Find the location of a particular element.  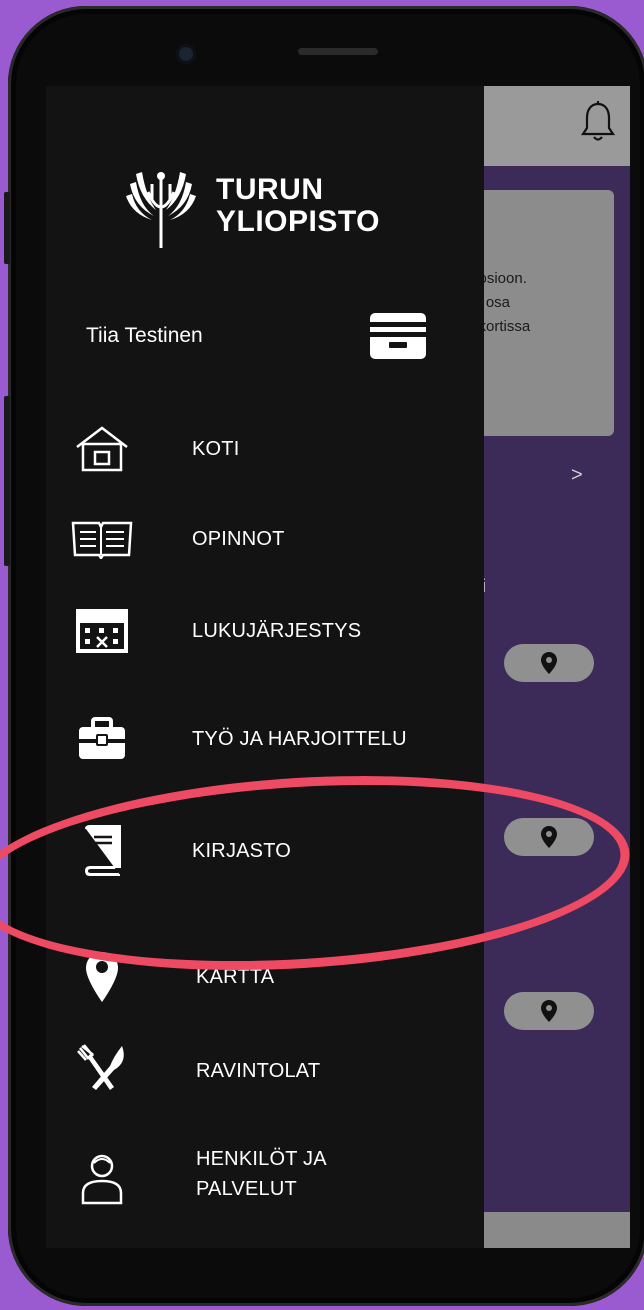

phone-speaker is located at coordinates (338, 51).